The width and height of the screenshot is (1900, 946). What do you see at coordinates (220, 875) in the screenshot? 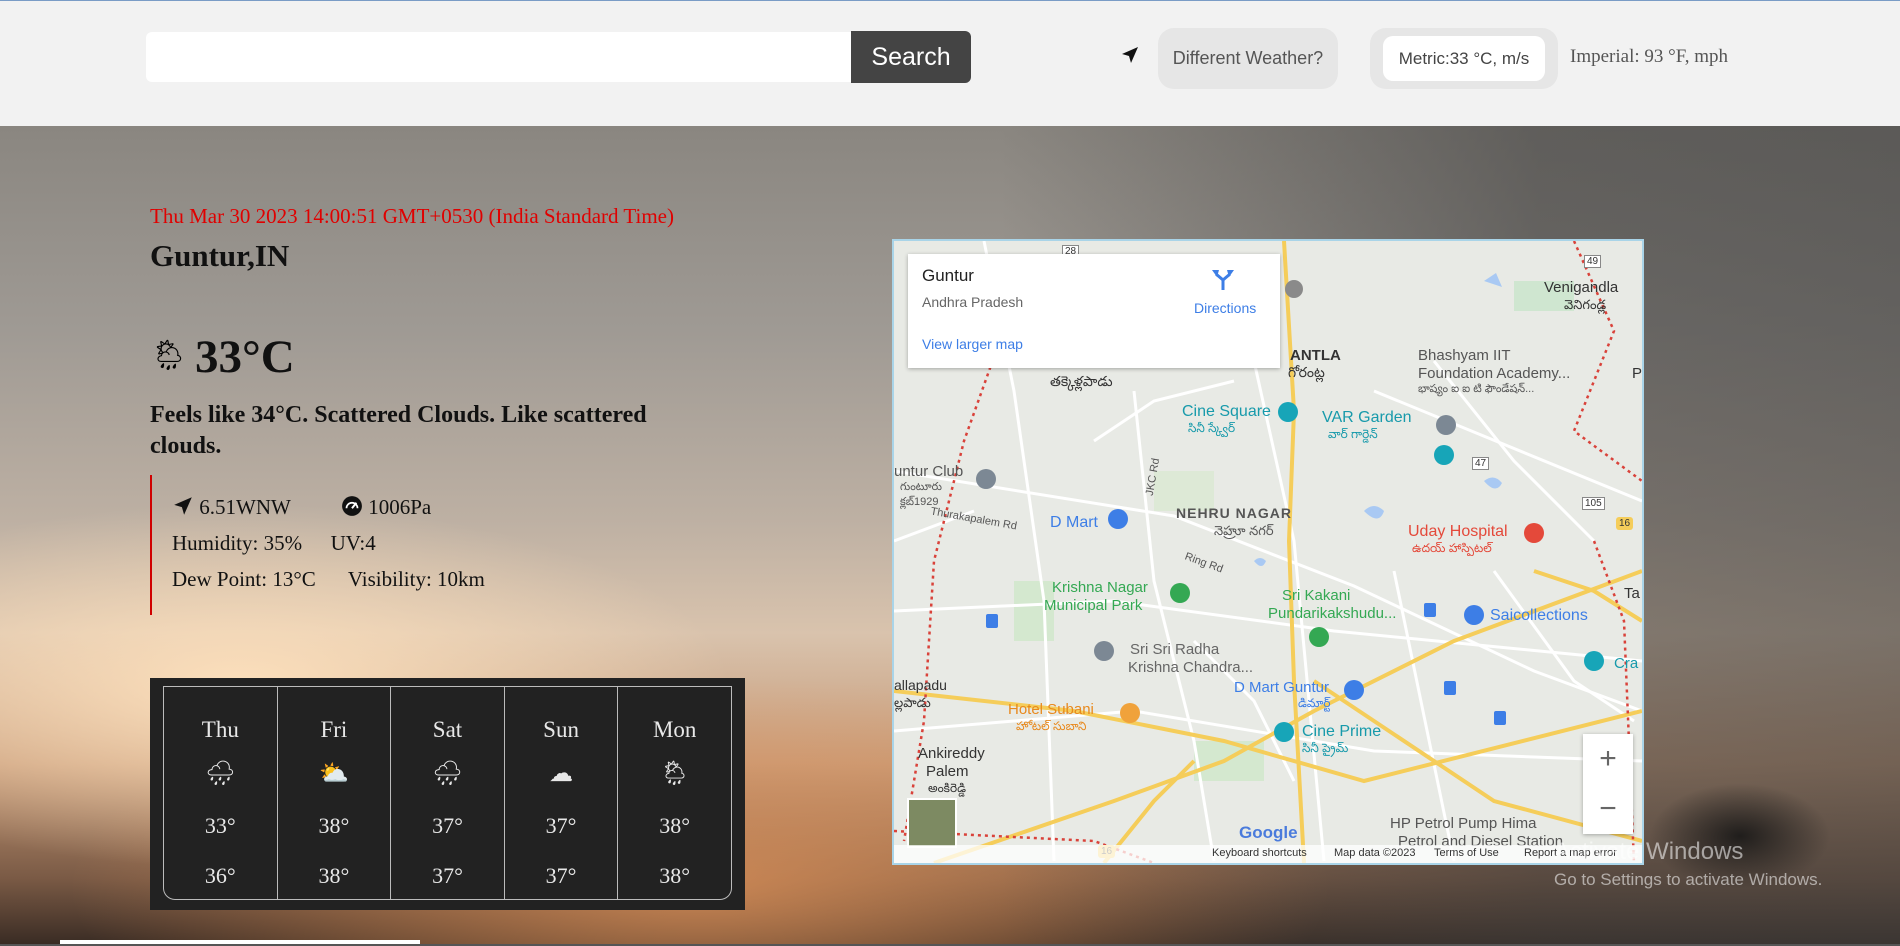
I see `forecast-low: 36°` at bounding box center [220, 875].